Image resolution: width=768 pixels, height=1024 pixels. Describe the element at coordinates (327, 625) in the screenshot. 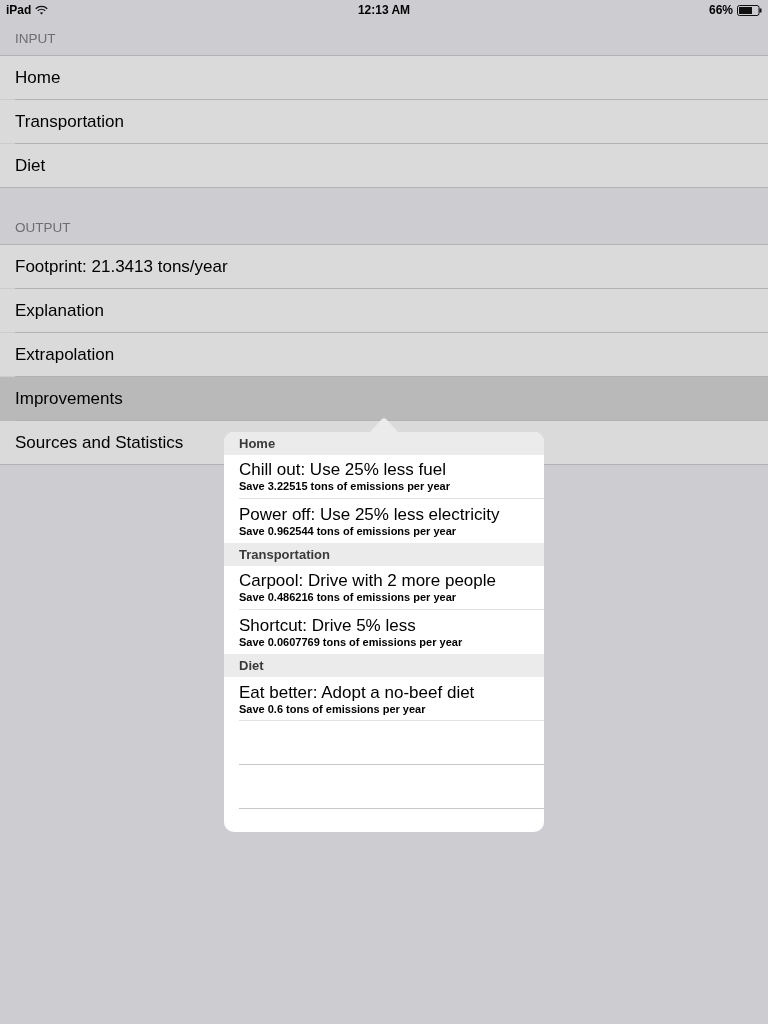

I see `improvement-title: Shortcut: Drive 5% less` at that location.